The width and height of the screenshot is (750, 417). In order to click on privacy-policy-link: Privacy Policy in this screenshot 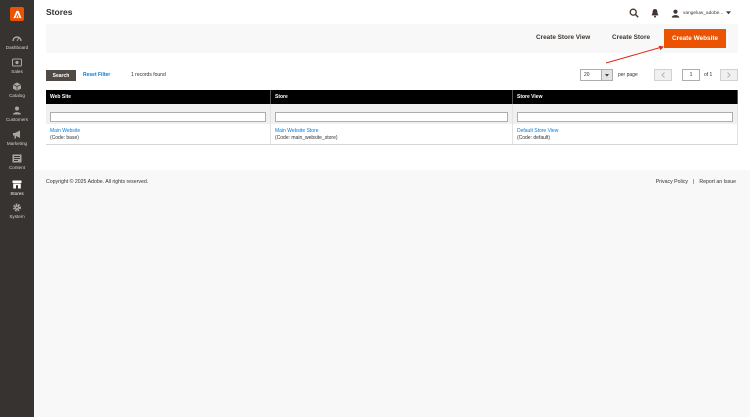, I will do `click(672, 182)`.